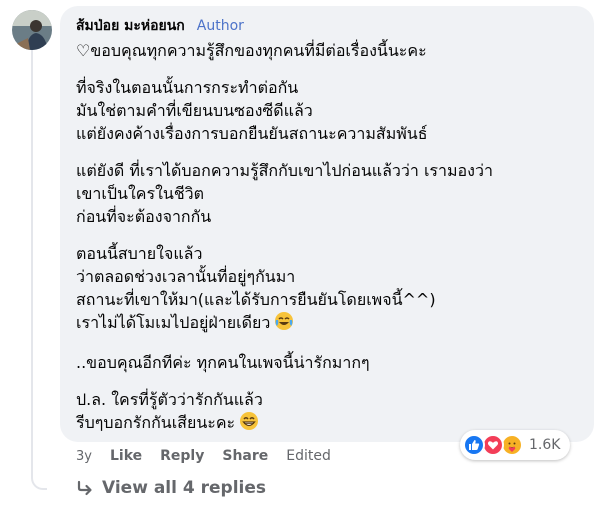  Describe the element at coordinates (39, 269) in the screenshot. I see `reply-thread-line` at that location.